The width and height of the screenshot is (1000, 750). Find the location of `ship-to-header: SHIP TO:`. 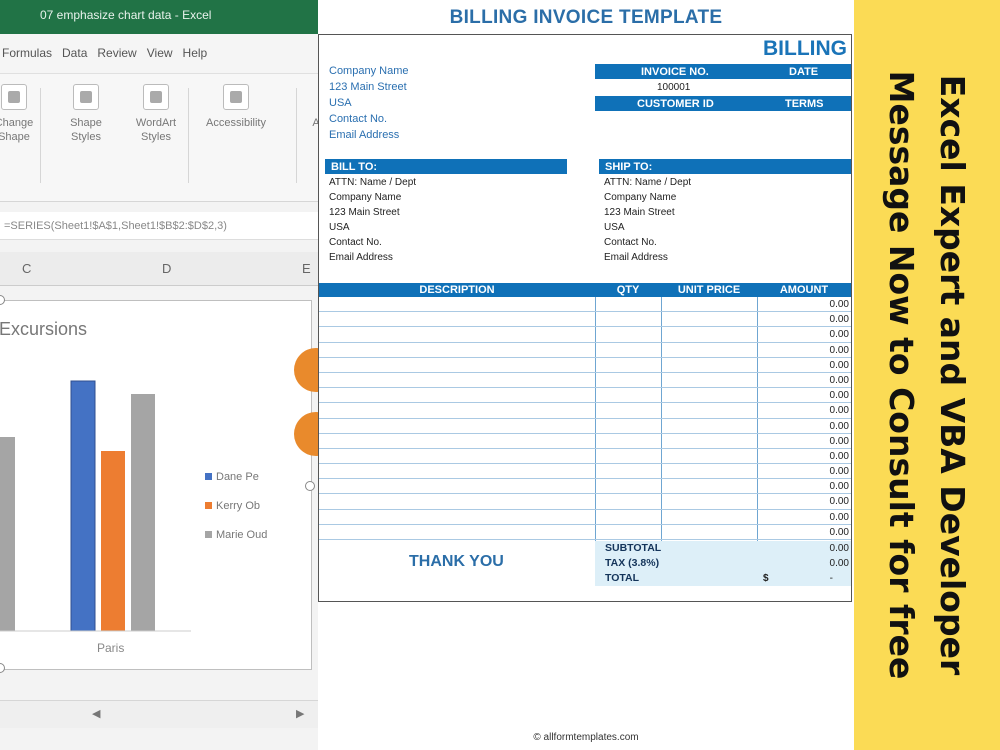

ship-to-header: SHIP TO: is located at coordinates (725, 166).